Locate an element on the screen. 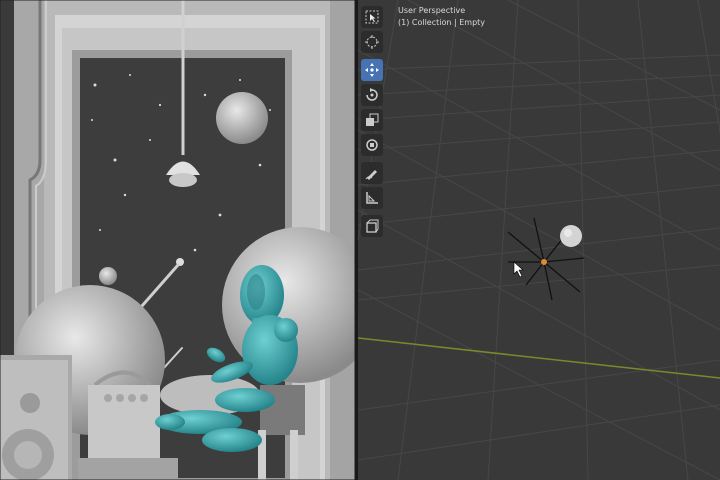 The height and width of the screenshot is (480, 720). rotate-tool is located at coordinates (372, 95).